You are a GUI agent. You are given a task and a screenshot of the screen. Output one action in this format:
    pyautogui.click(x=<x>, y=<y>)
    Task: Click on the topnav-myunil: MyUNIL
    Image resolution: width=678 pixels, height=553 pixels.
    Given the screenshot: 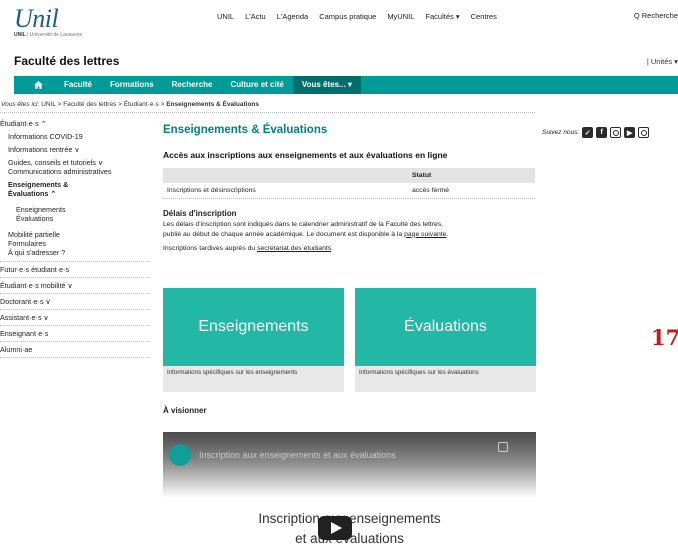 What is the action you would take?
    pyautogui.click(x=400, y=16)
    